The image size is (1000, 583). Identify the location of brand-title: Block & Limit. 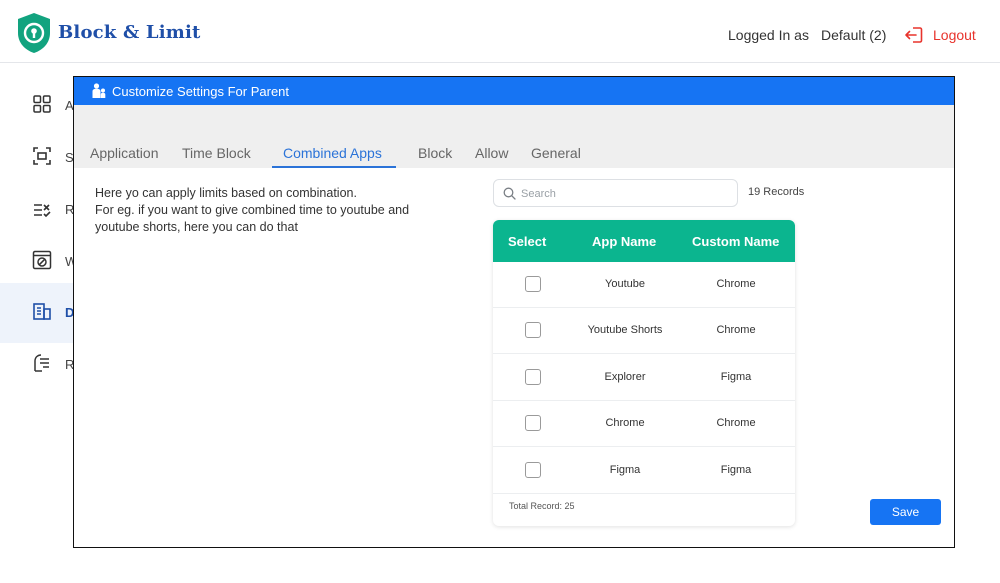
(129, 32).